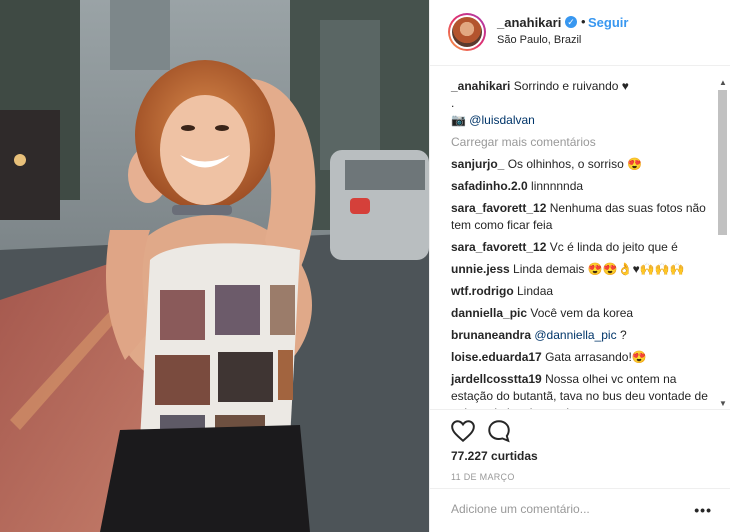  Describe the element at coordinates (539, 40) in the screenshot. I see `location-link: São Paulo, Brazil` at that location.